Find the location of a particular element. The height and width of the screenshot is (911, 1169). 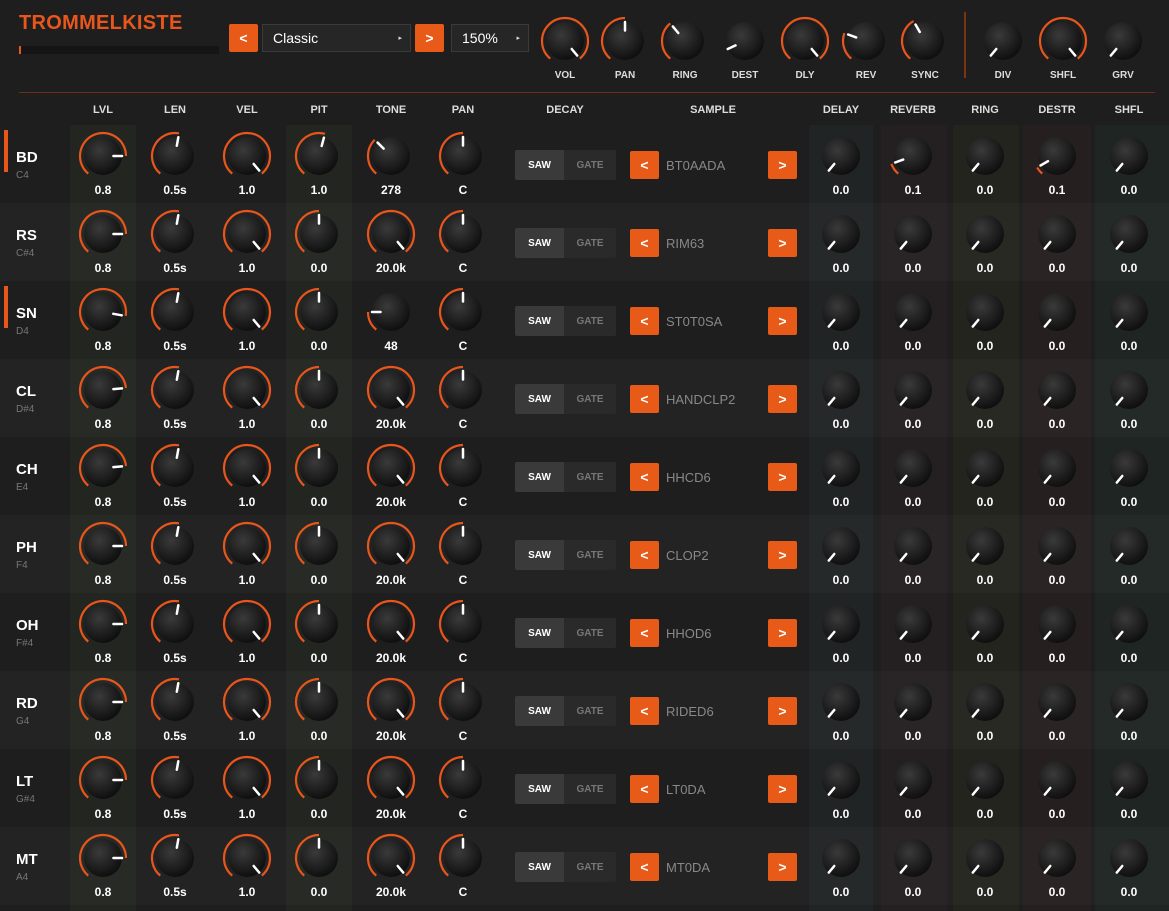

global-knob-vol: VOL is located at coordinates (565, 48).